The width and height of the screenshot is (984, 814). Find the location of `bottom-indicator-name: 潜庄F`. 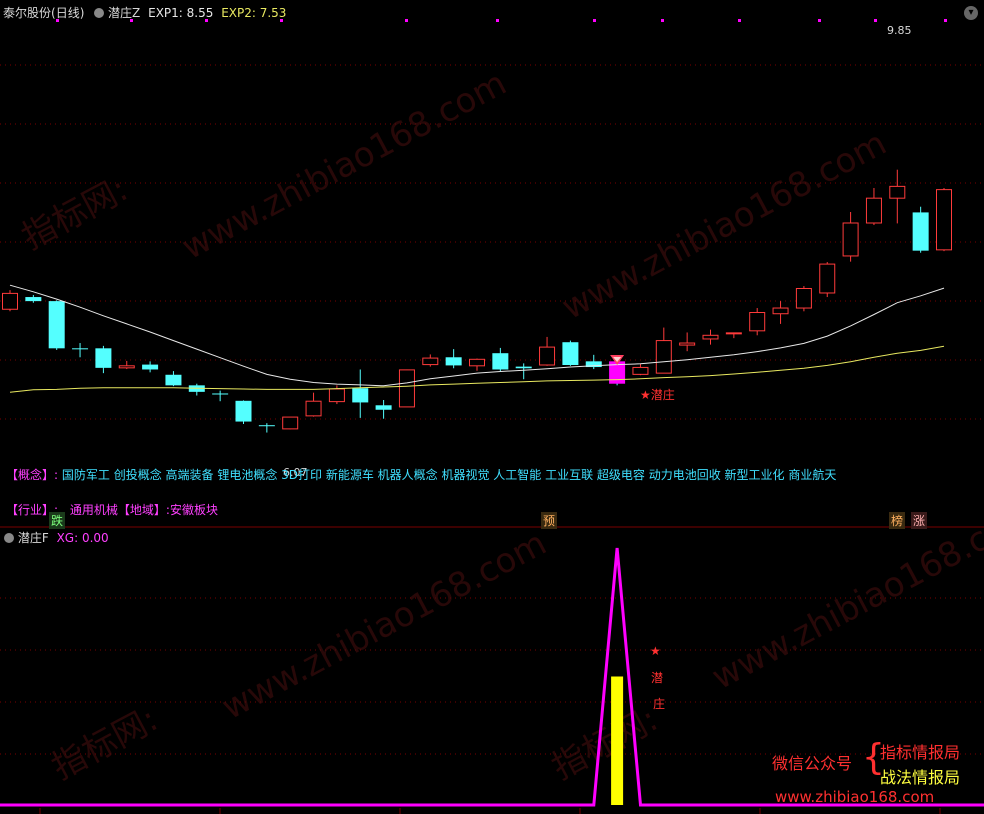

bottom-indicator-name: 潜庄F is located at coordinates (33, 538).